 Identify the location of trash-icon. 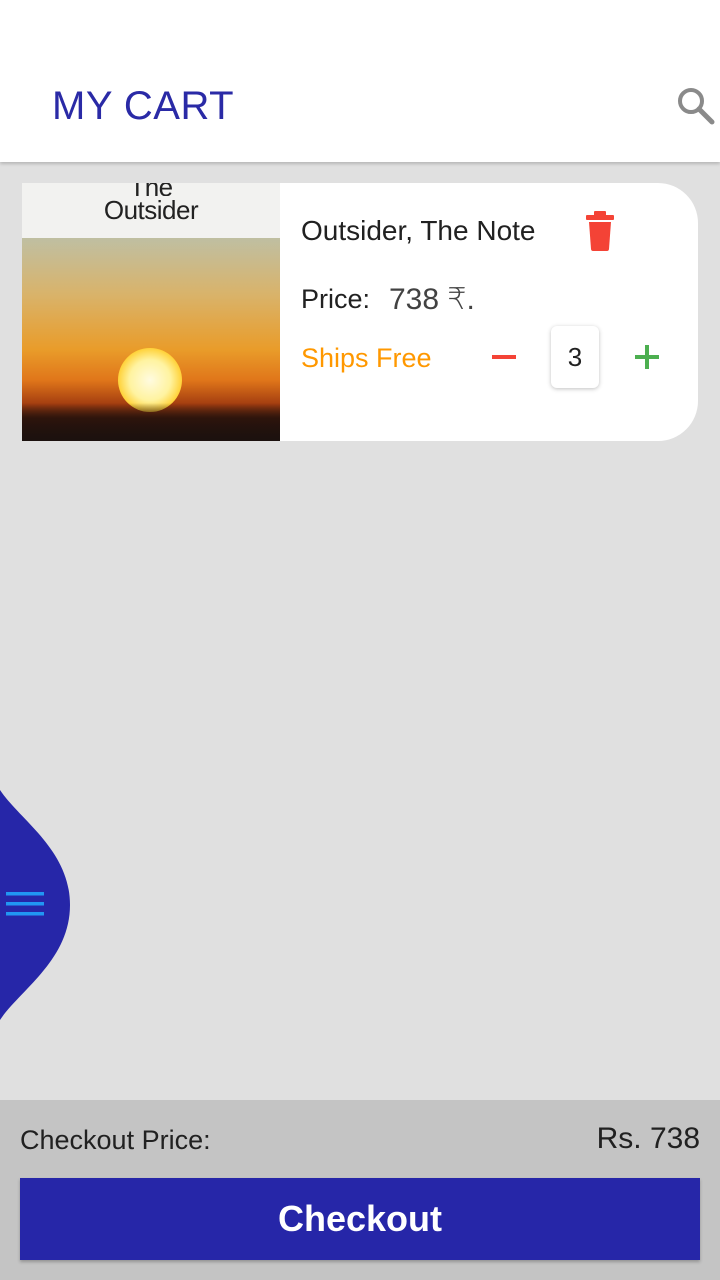
(600, 231).